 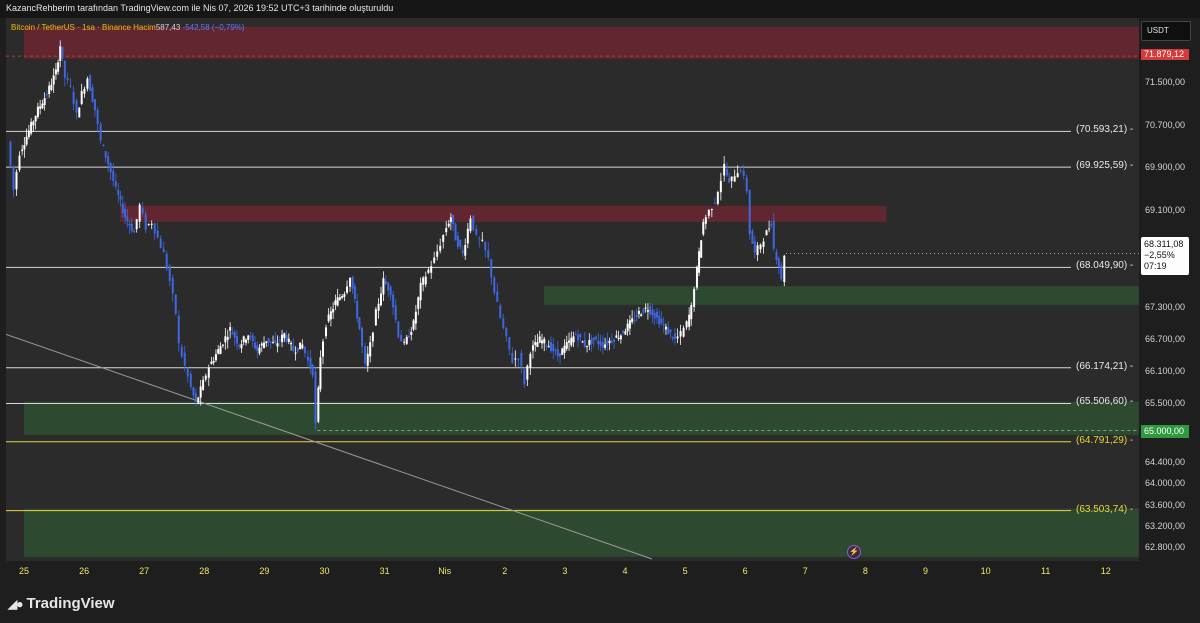 I want to click on date-tick-label: Nis, so click(x=445, y=571).